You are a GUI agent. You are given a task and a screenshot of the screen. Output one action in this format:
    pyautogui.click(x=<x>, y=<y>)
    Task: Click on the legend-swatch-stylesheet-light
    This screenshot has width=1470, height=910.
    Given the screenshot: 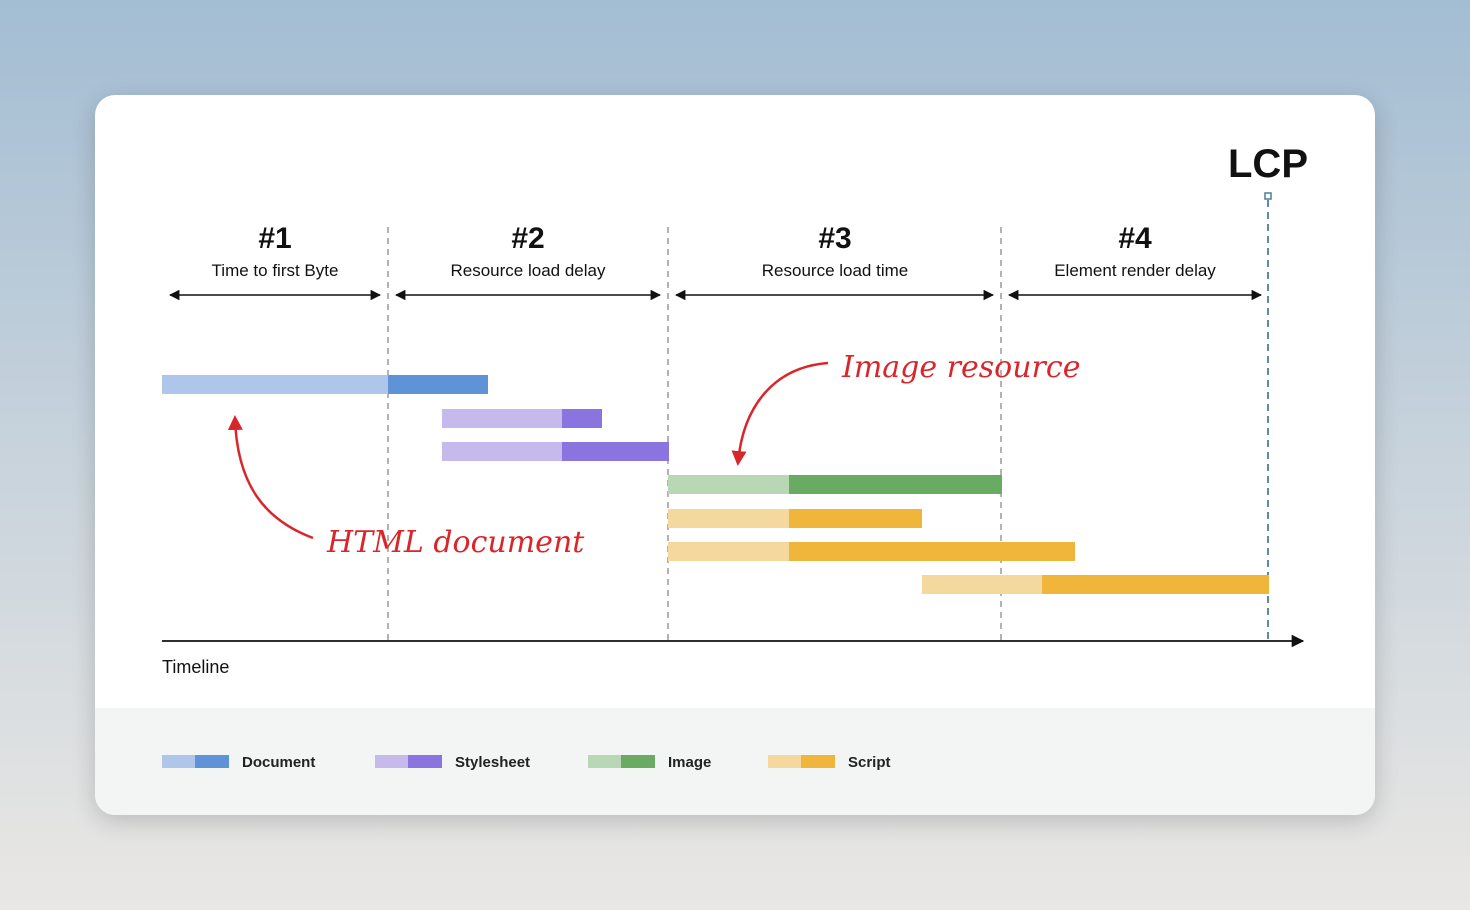 What is the action you would take?
    pyautogui.click(x=391, y=761)
    